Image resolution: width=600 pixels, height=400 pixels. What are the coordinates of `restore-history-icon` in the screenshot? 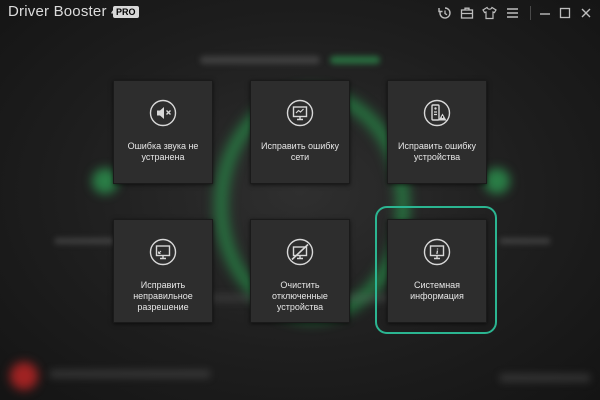 It's located at (445, 13).